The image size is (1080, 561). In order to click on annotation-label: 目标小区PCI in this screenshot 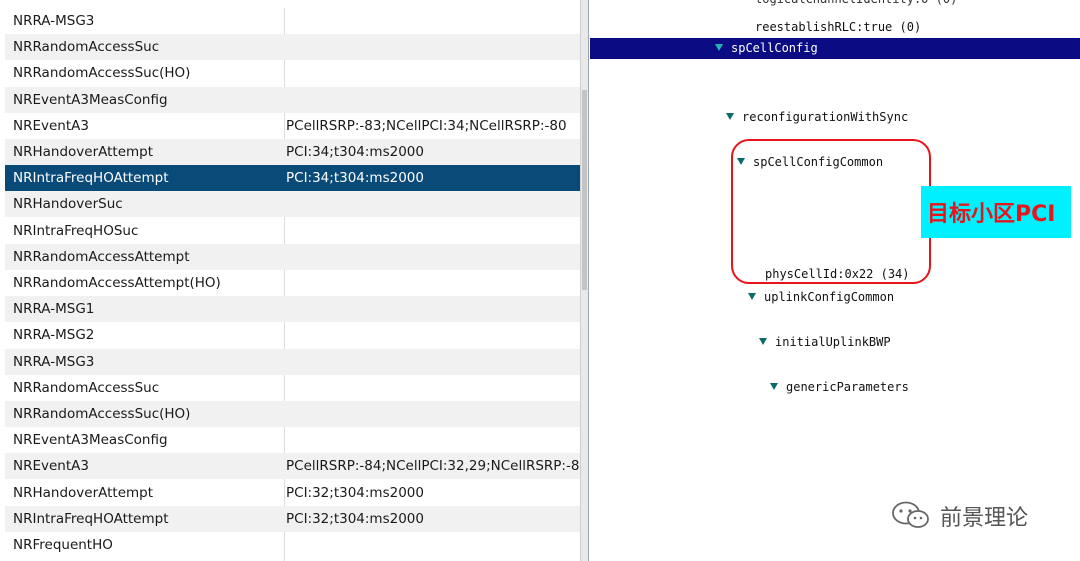, I will do `click(996, 212)`.